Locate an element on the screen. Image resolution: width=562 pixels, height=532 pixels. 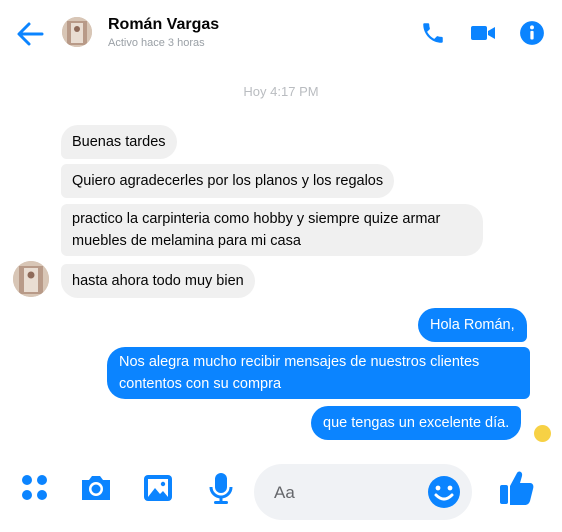
apps-icon is located at coordinates (35, 488).